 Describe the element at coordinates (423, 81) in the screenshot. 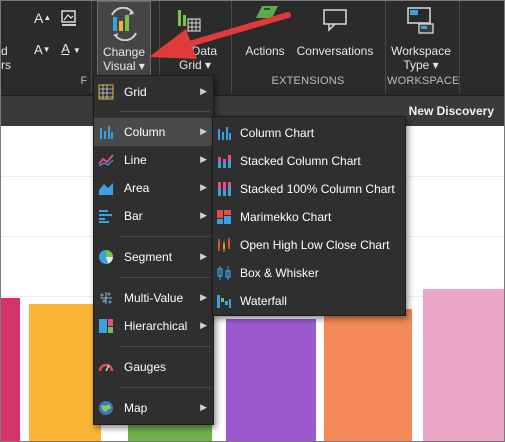

I see `workspace-group-label: WORKSPACE` at that location.